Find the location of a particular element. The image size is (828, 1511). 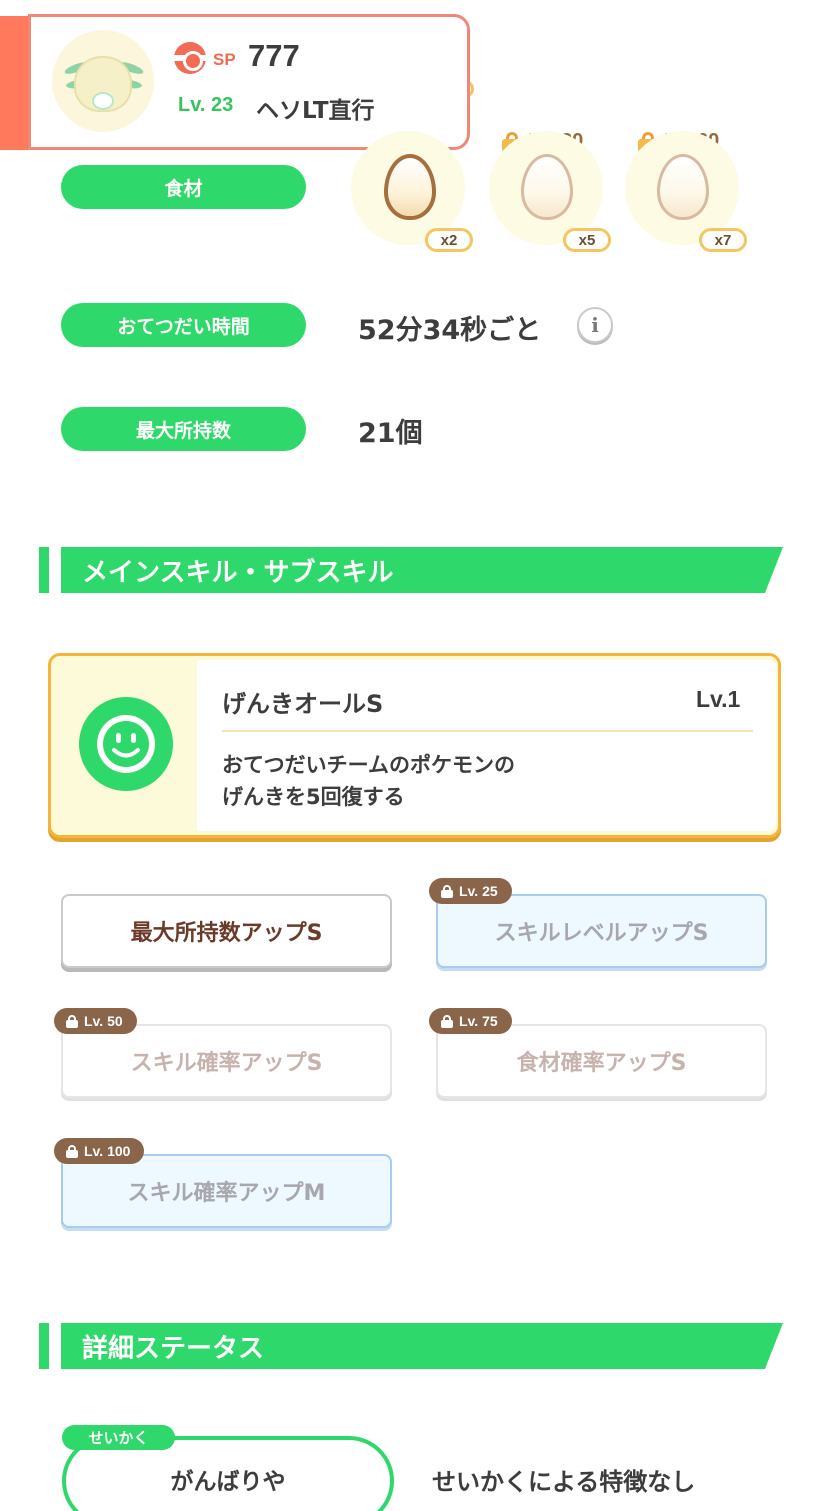

description-line: おてつだいチームのポケモンの is located at coordinates (368, 765).